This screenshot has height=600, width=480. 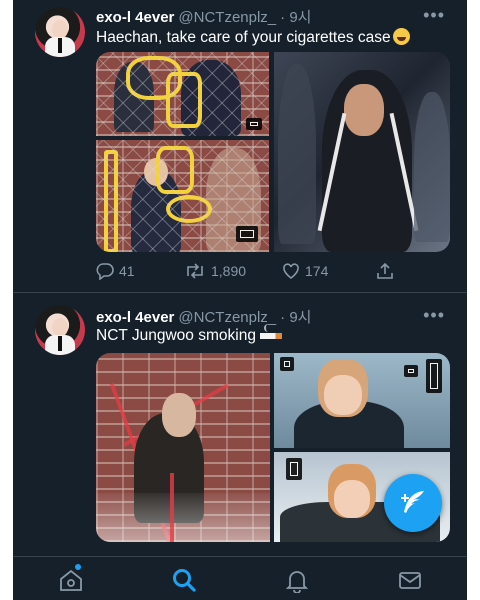 I want to click on tweet-actions: 41 1,890 174, so click(x=266, y=272).